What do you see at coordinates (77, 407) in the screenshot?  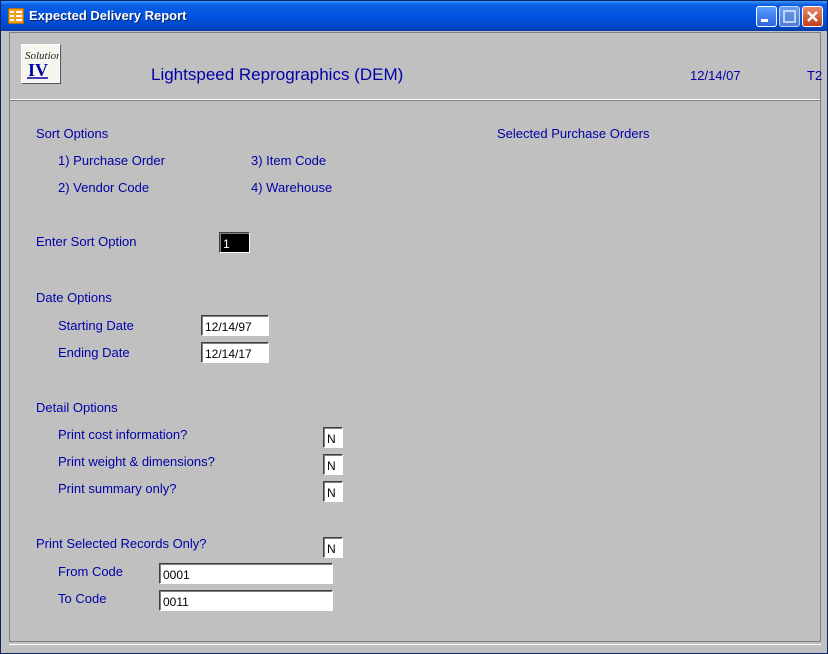 I see `detail-options-heading: Detail Options` at bounding box center [77, 407].